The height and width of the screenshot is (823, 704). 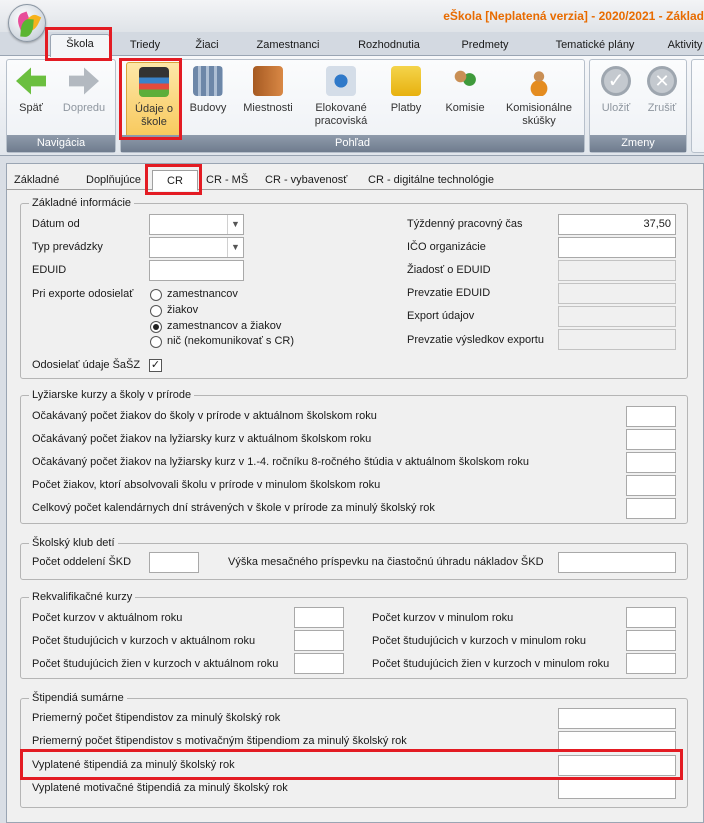 What do you see at coordinates (662, 99) in the screenshot?
I see `cancel-button: Zrušiť` at bounding box center [662, 99].